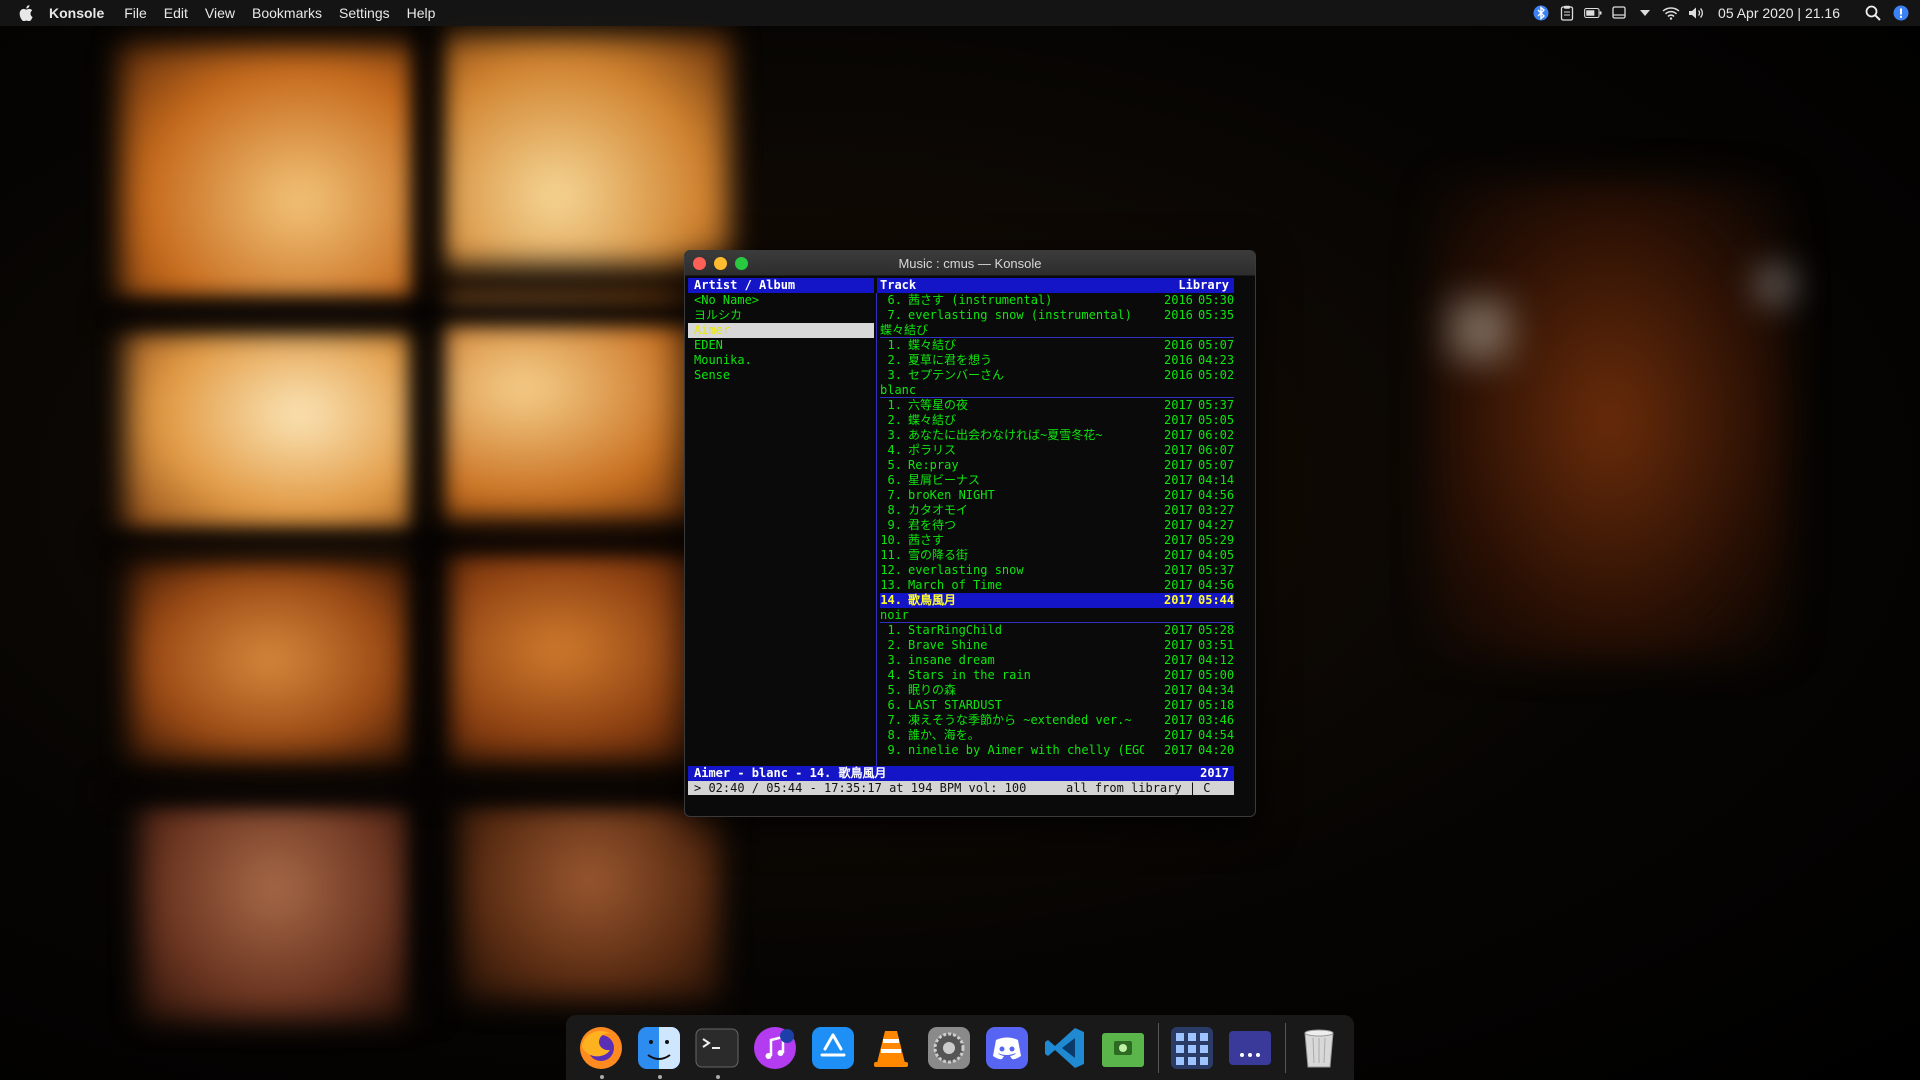 The width and height of the screenshot is (1920, 1080). What do you see at coordinates (781, 345) in the screenshot?
I see `artist-item: EDEN` at bounding box center [781, 345].